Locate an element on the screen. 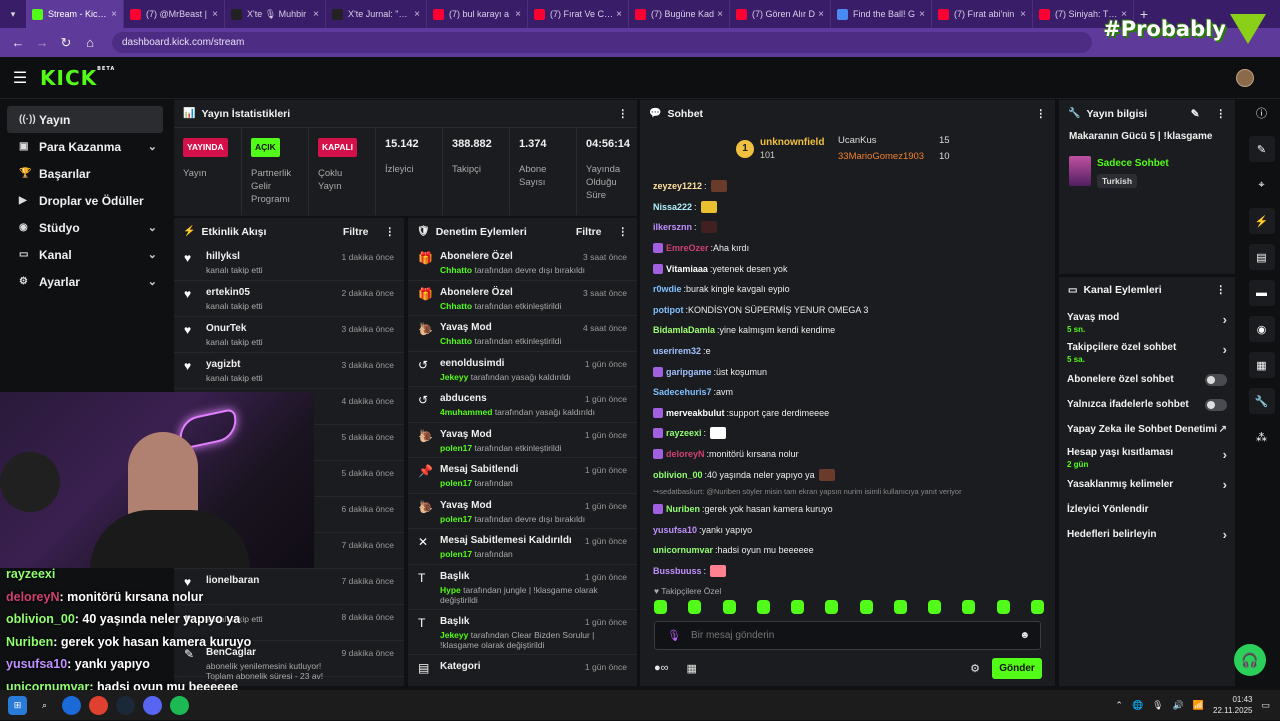 The image size is (1280, 721). info-icon: ⓘ is located at coordinates (1262, 113).